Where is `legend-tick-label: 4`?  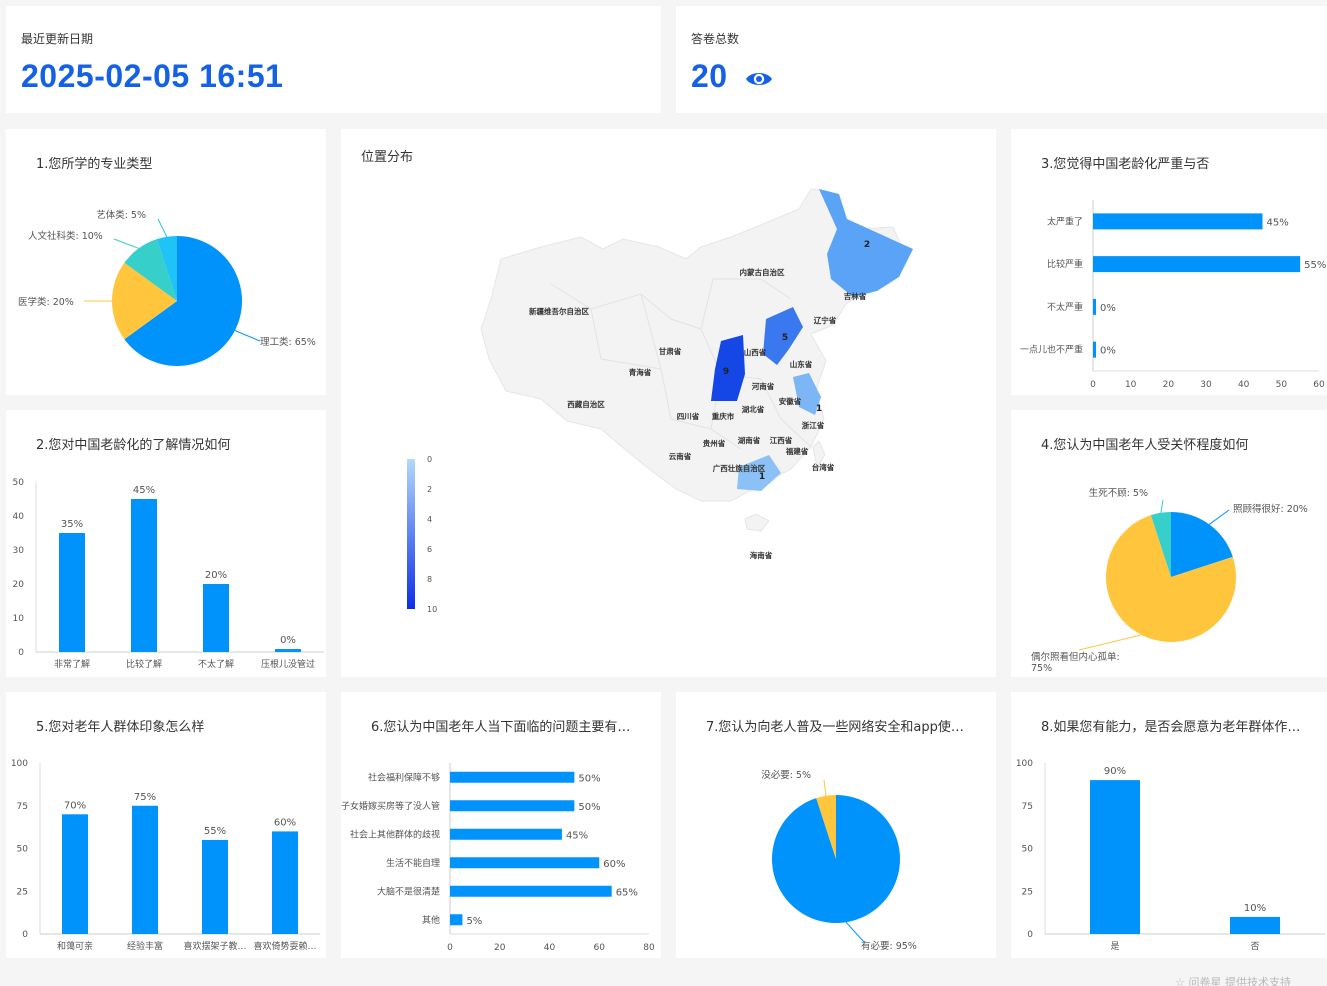
legend-tick-label: 4 is located at coordinates (429, 519).